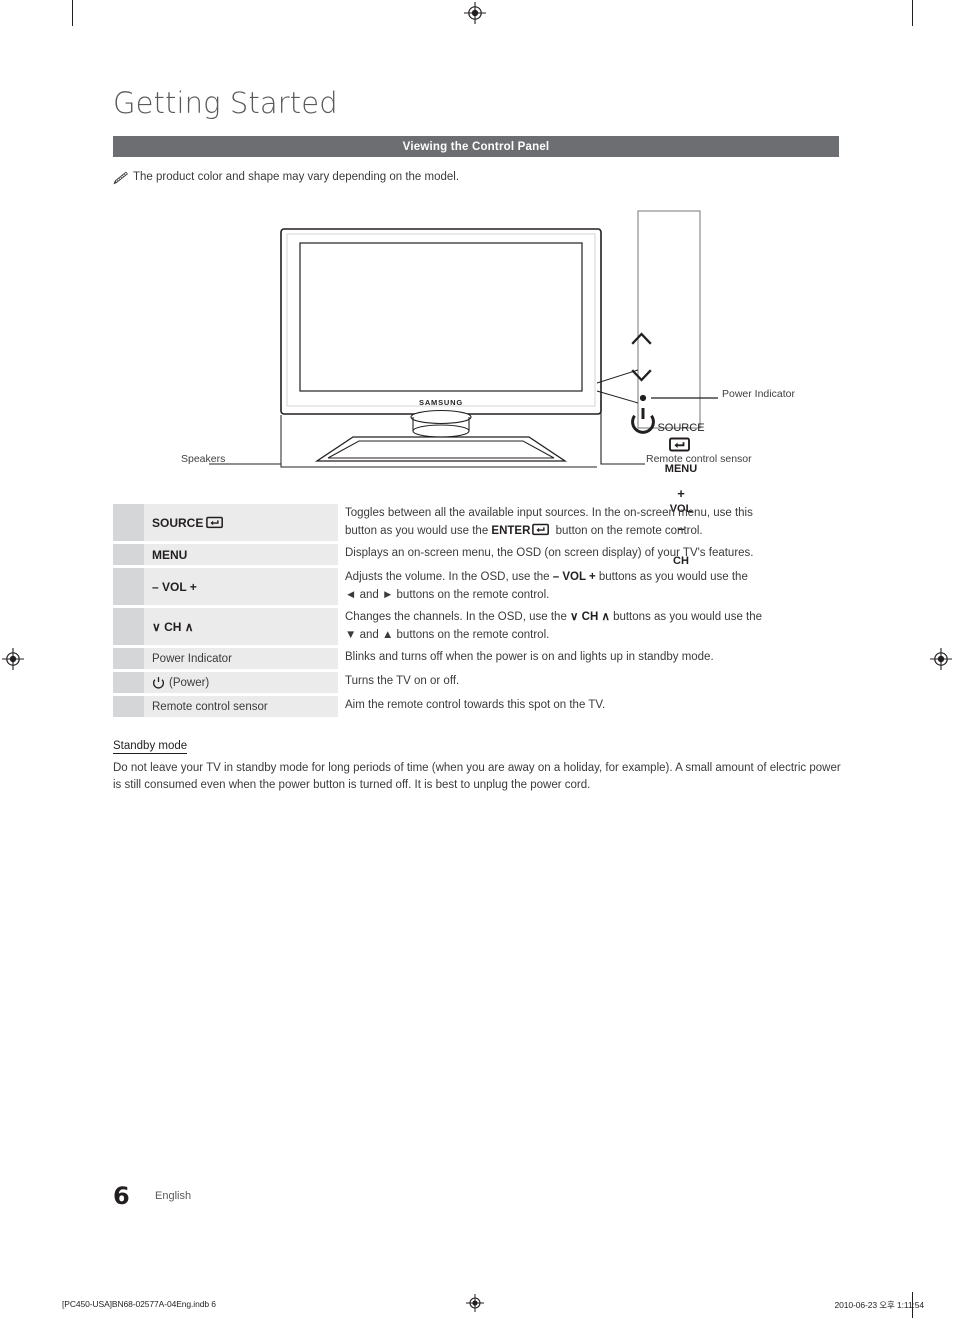 This screenshot has height=1321, width=954. Describe the element at coordinates (210, 706) in the screenshot. I see `row-key-label: Remote control sensor` at that location.